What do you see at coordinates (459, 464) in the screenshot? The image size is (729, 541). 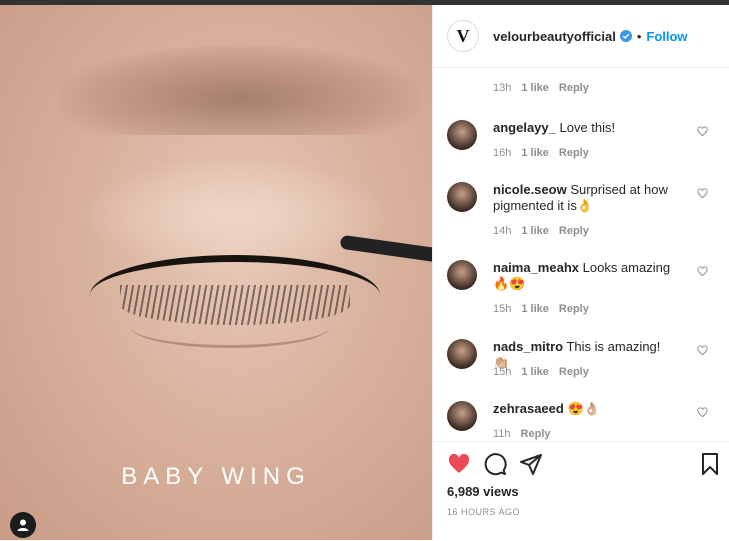 I see `like-heart-icon` at bounding box center [459, 464].